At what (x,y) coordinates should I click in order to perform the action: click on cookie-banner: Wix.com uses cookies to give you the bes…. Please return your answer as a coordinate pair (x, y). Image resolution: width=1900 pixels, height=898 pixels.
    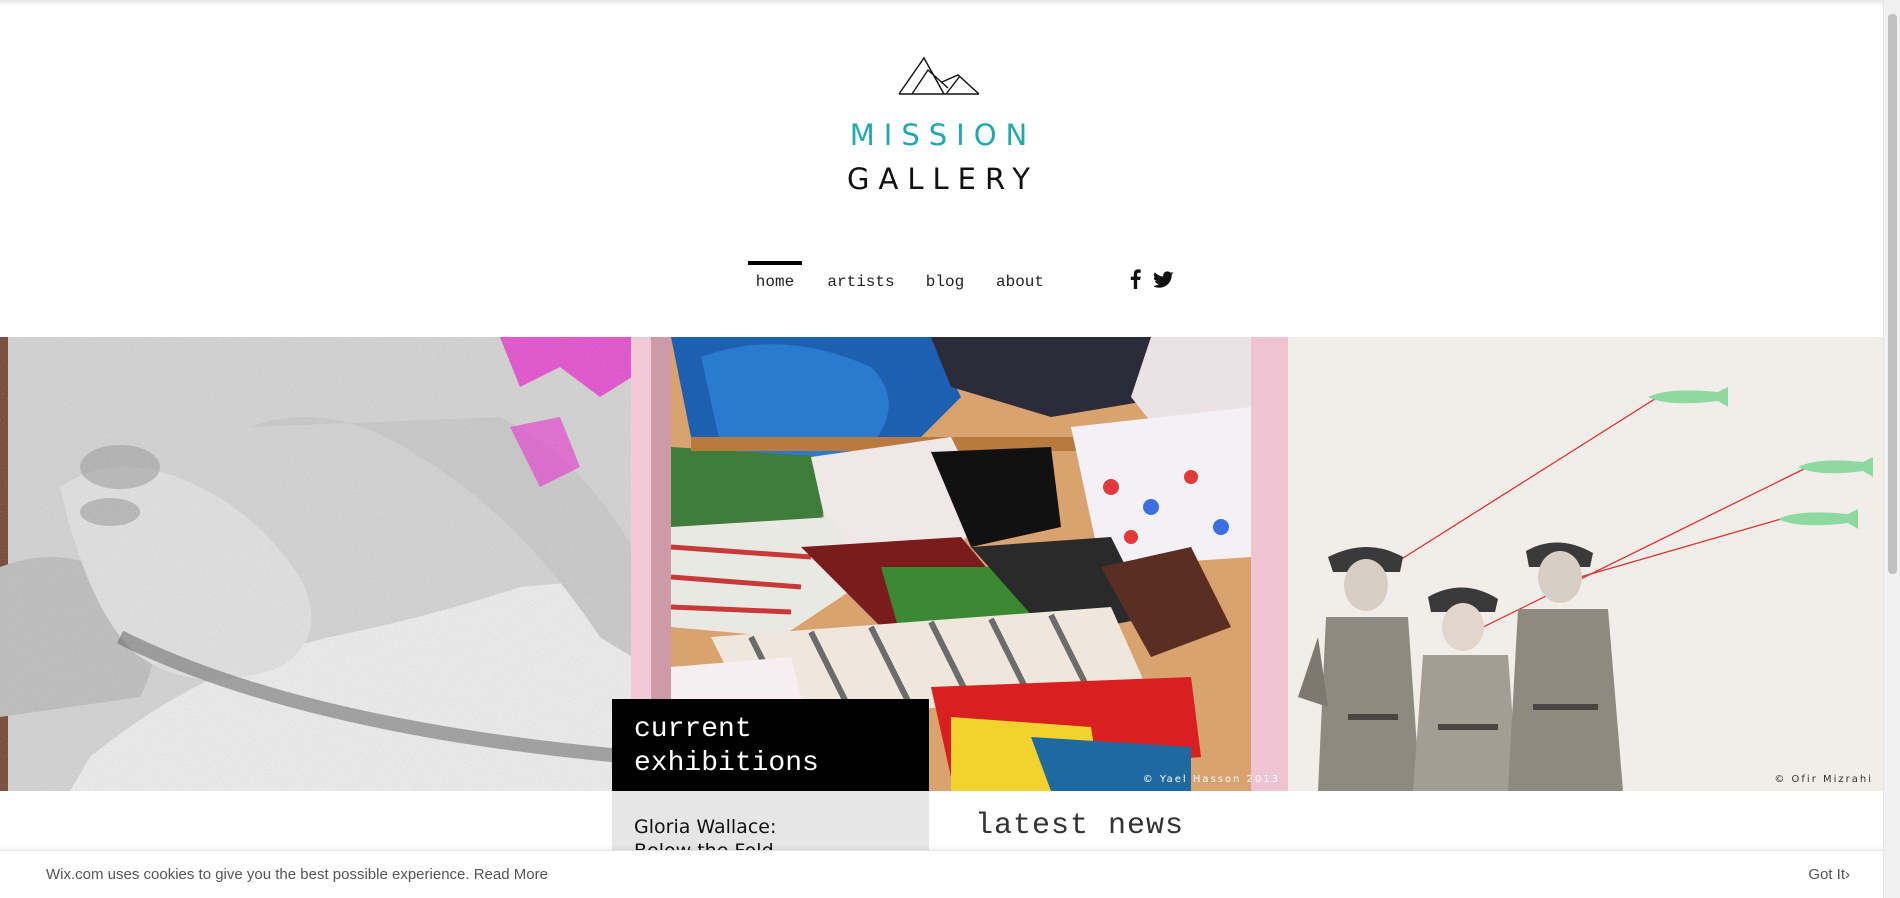
    Looking at the image, I should click on (950, 874).